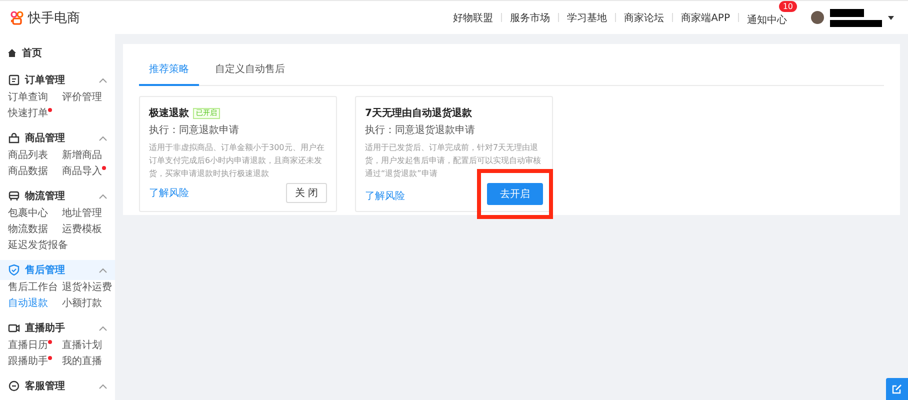  What do you see at coordinates (306, 193) in the screenshot?
I see `close-button: 关 闭` at bounding box center [306, 193].